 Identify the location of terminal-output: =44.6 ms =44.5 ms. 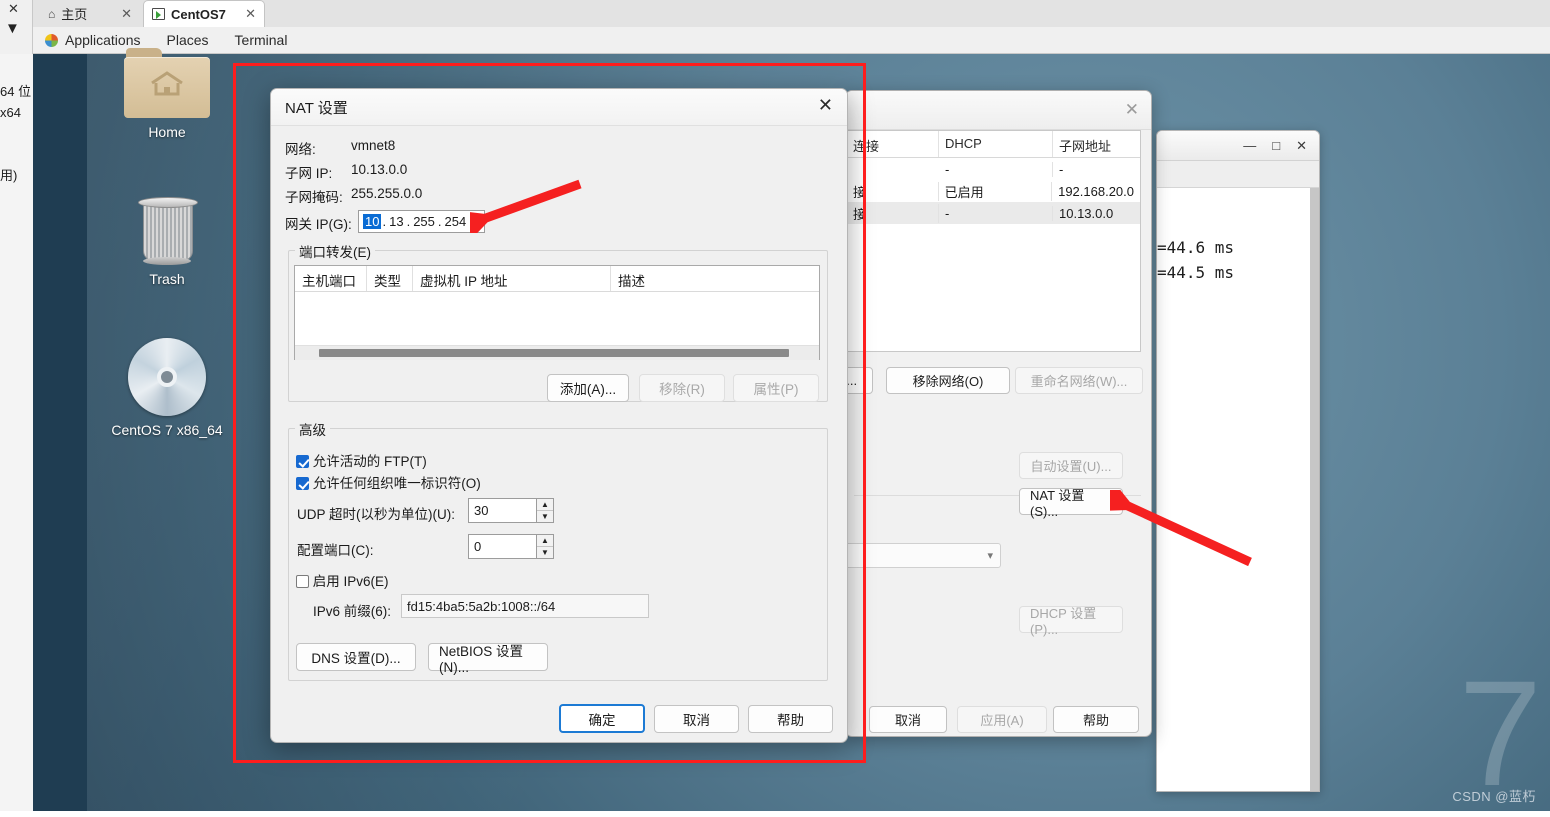
(1238, 237).